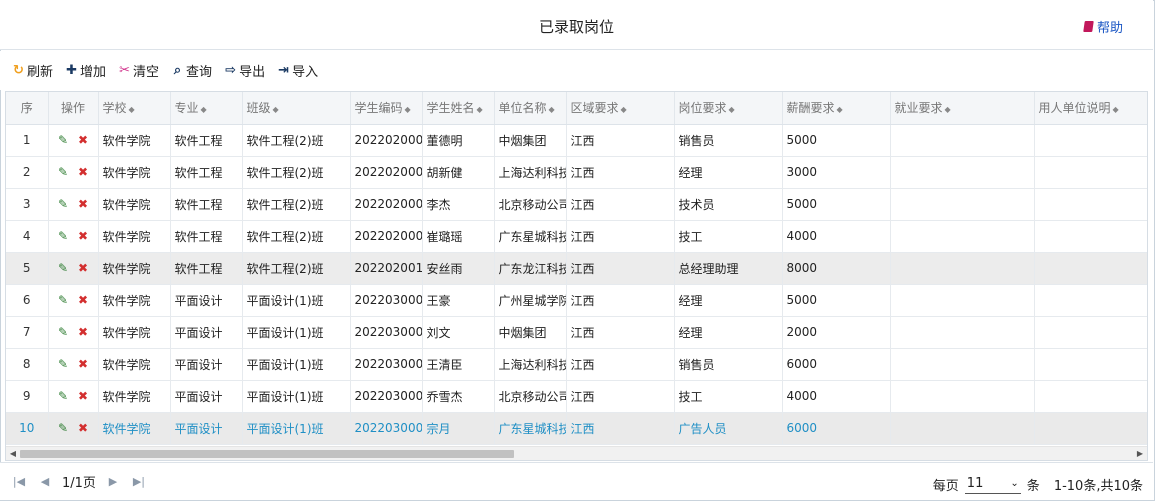 This screenshot has height=501, width=1155. Describe the element at coordinates (19, 481) in the screenshot. I see `first-page-icon: |◀` at that location.